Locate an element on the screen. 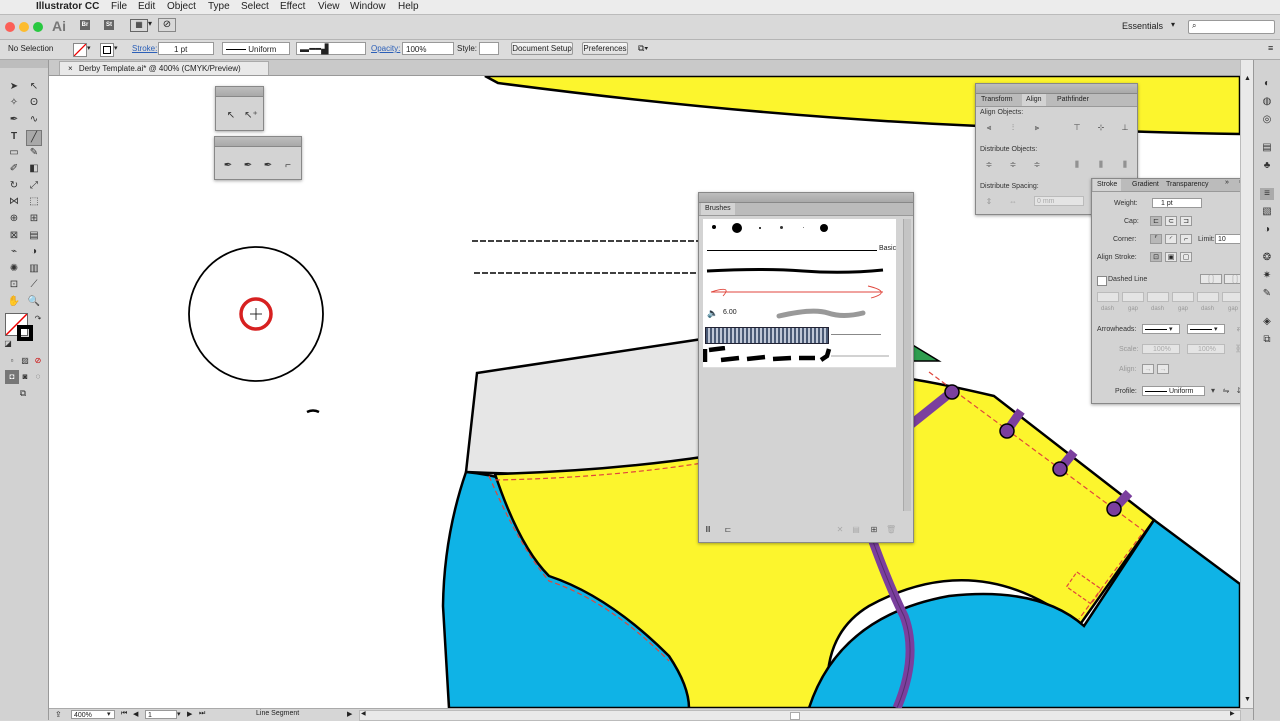 The height and width of the screenshot is (721, 1280). horizontal-distribute-right-icon: ⫼ is located at coordinates (1125, 164).